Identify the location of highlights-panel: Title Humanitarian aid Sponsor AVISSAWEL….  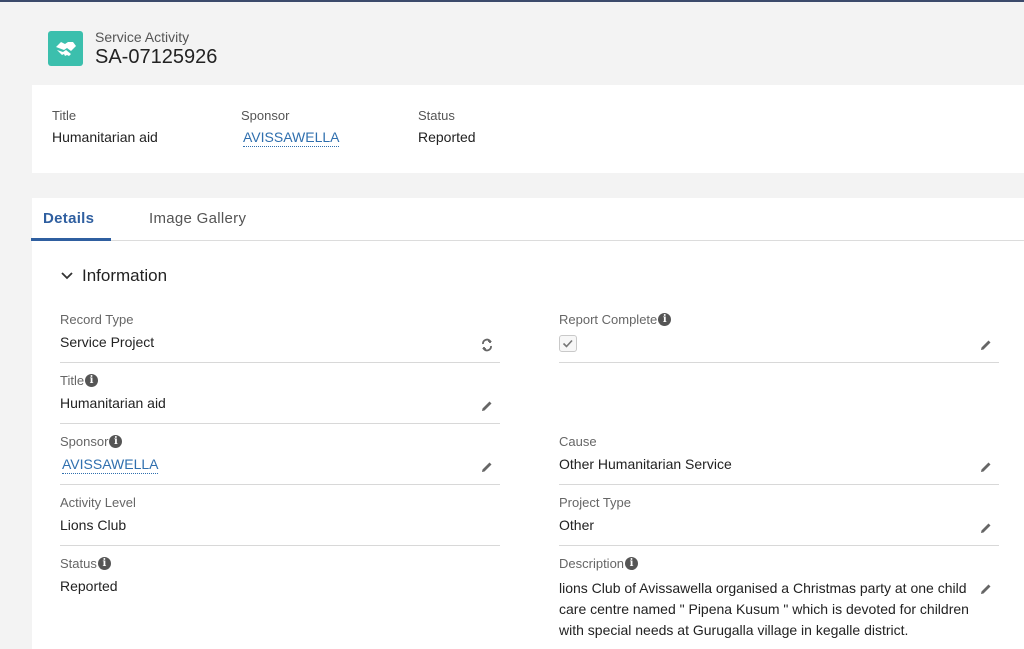
(528, 129).